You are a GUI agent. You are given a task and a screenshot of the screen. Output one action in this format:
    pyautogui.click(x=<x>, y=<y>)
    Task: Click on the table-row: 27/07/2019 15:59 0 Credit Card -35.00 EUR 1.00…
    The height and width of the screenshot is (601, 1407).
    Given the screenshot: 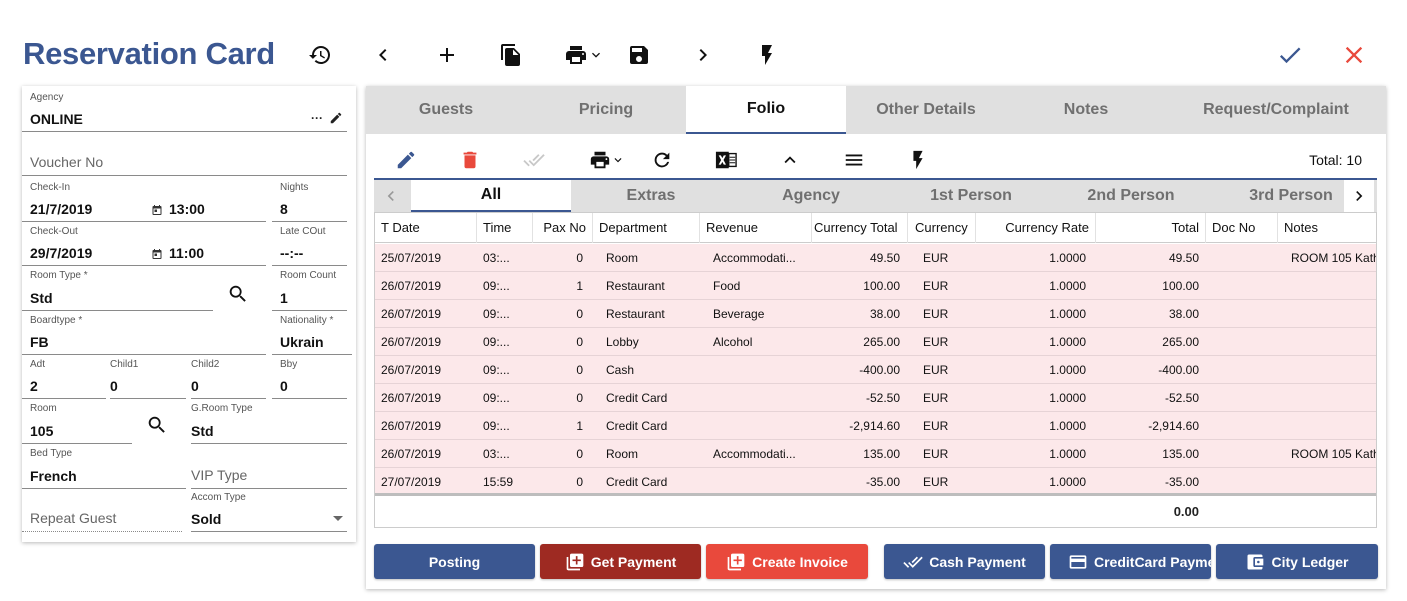 What is the action you would take?
    pyautogui.click(x=875, y=482)
    